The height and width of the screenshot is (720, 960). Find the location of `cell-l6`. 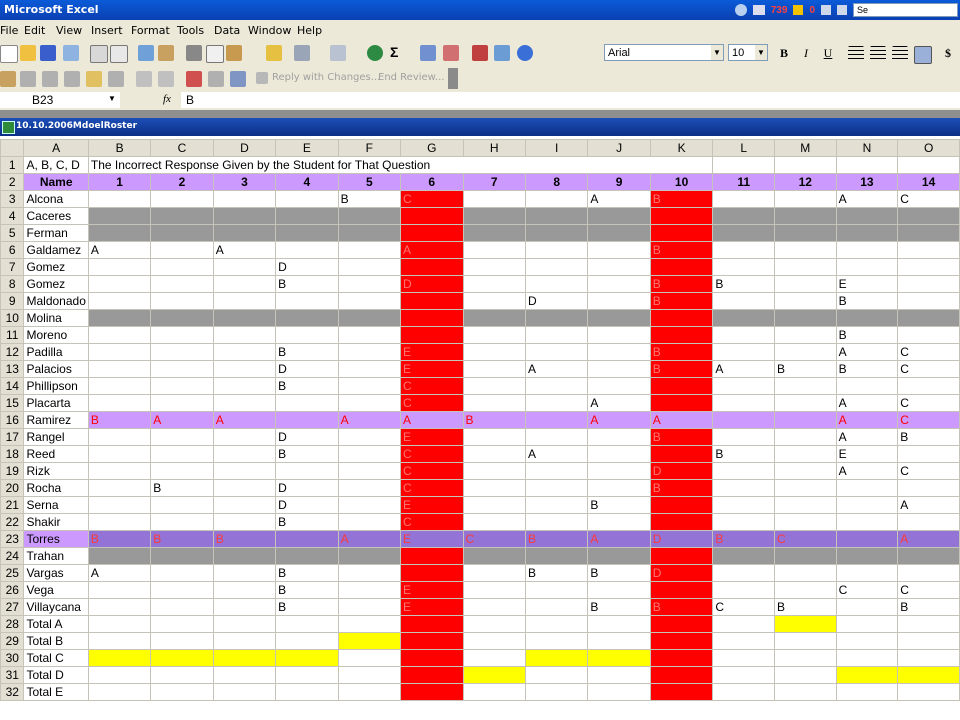

cell-l6 is located at coordinates (743, 250).